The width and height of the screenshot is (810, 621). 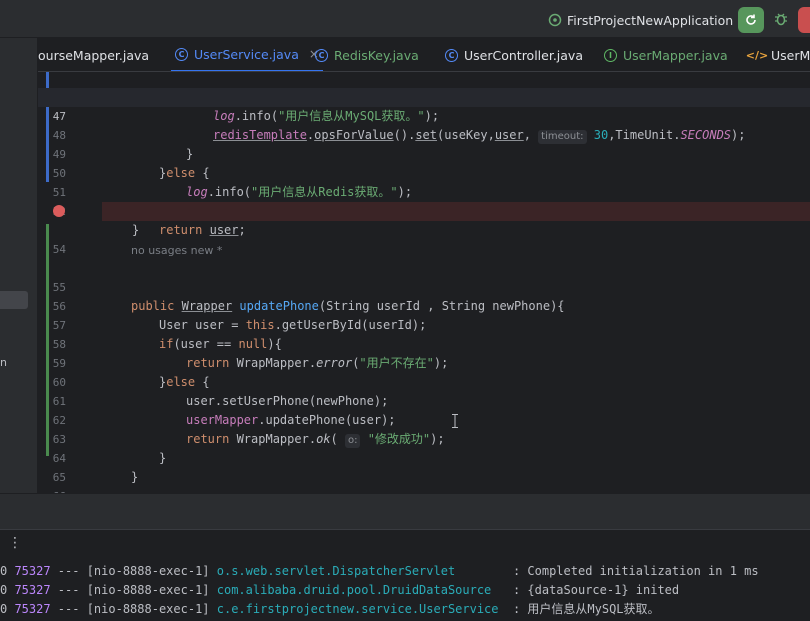 What do you see at coordinates (424, 134) in the screenshot?
I see `code-line: 48 }` at bounding box center [424, 134].